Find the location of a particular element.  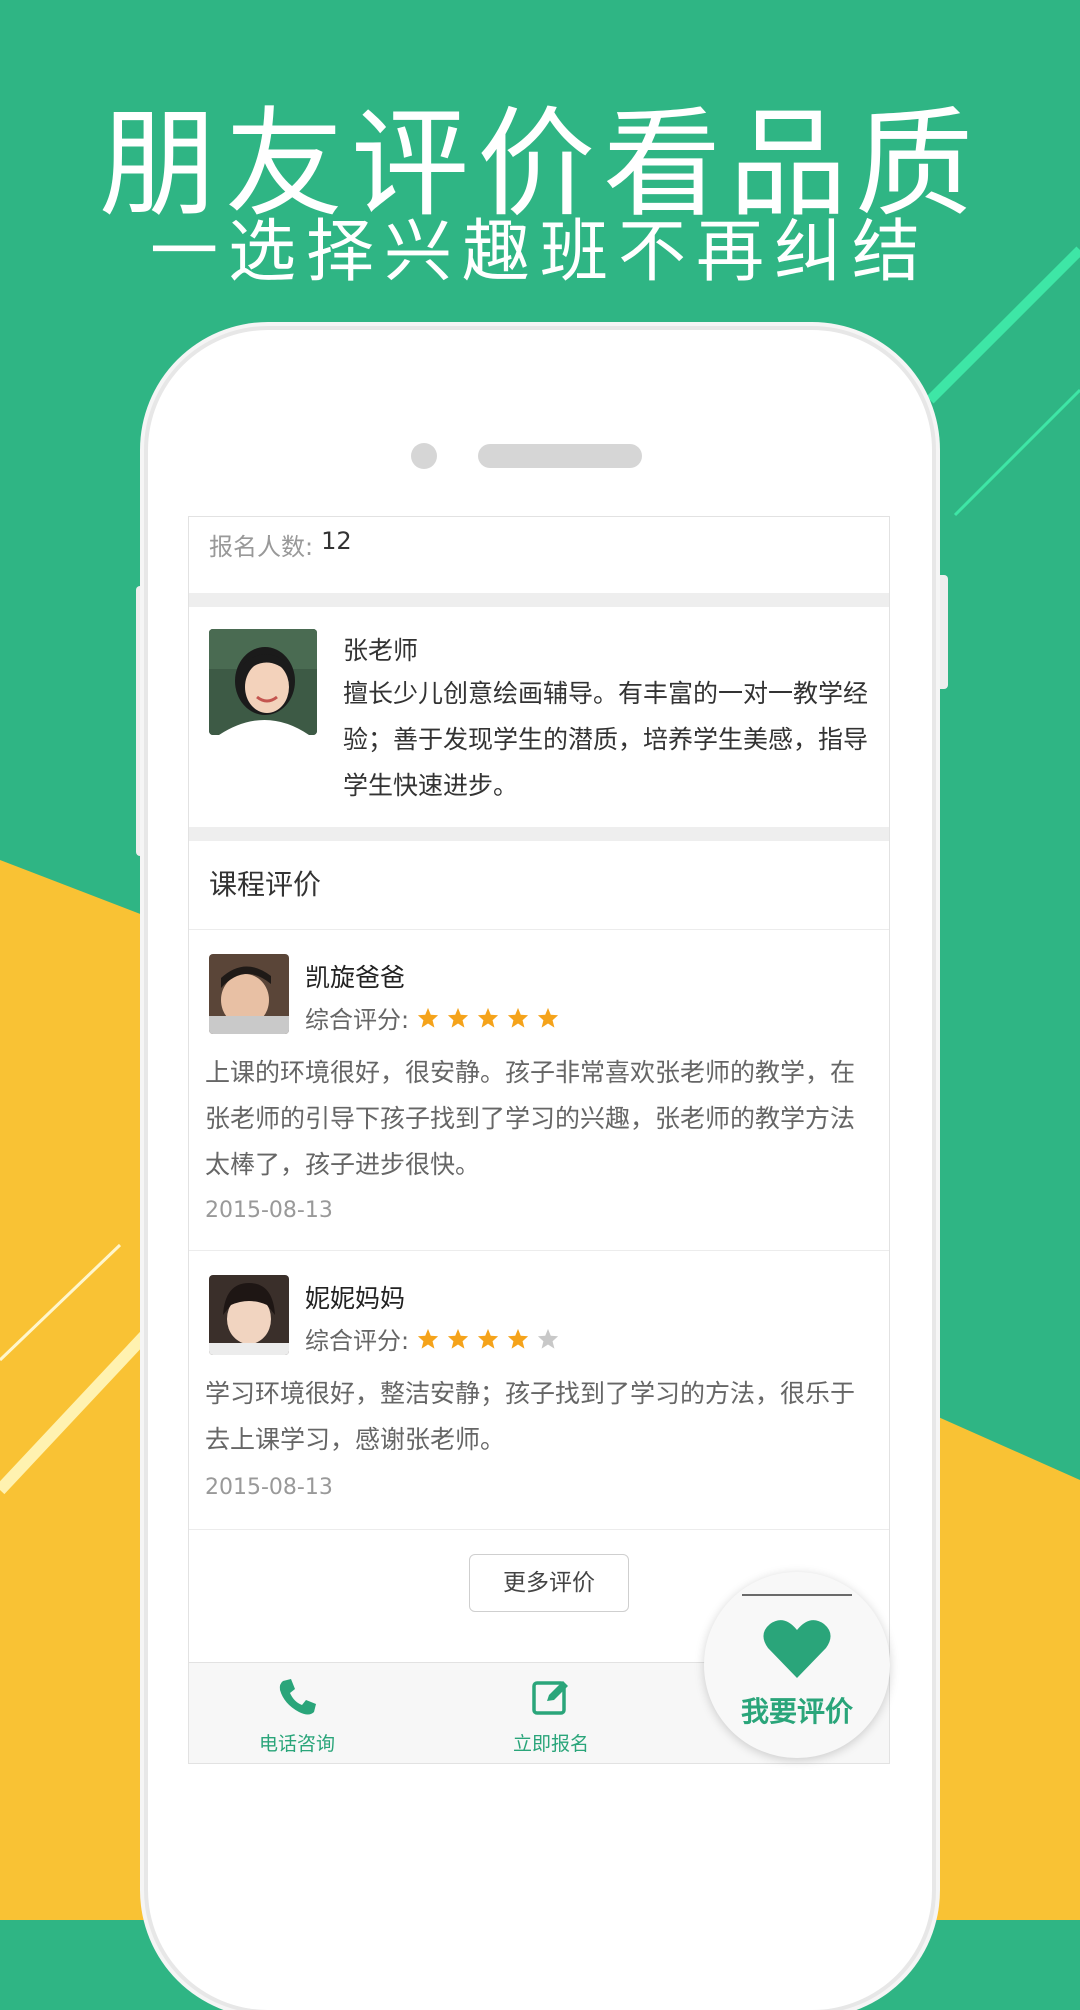

enroll-count-row: 报名人数: 12 is located at coordinates (539, 555).